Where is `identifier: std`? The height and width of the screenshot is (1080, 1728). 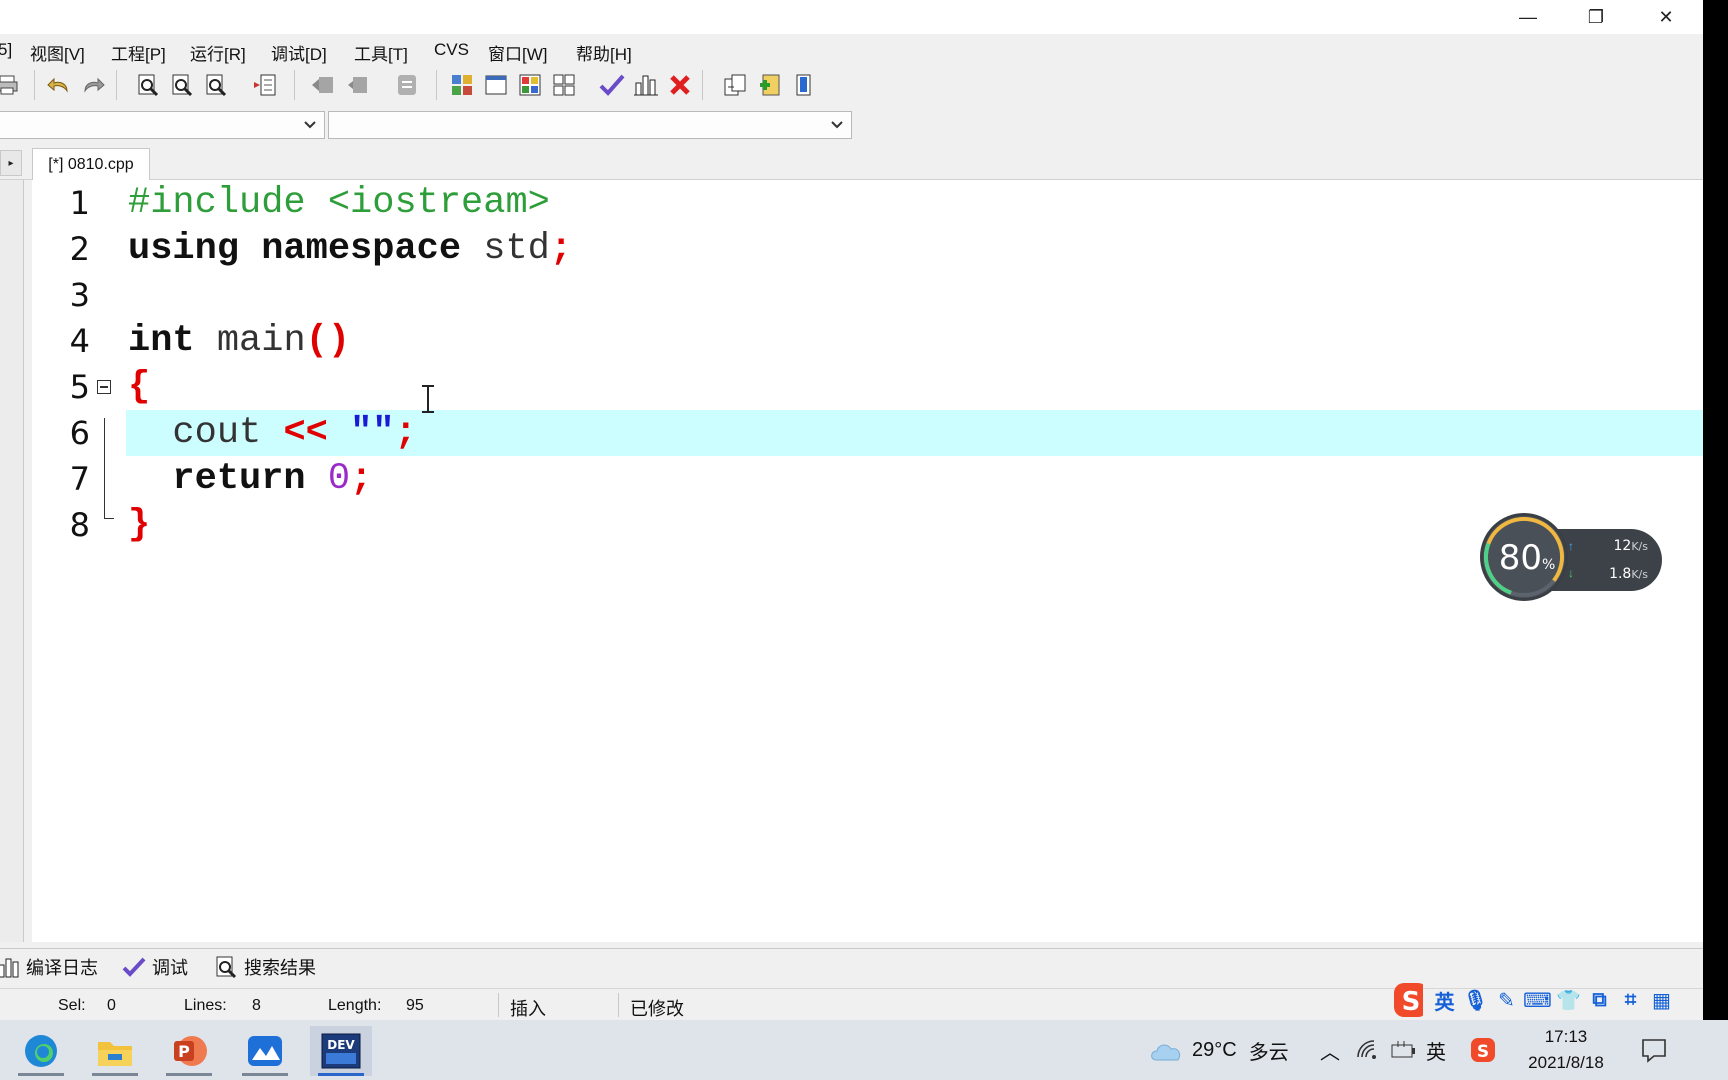
identifier: std is located at coordinates (505, 249).